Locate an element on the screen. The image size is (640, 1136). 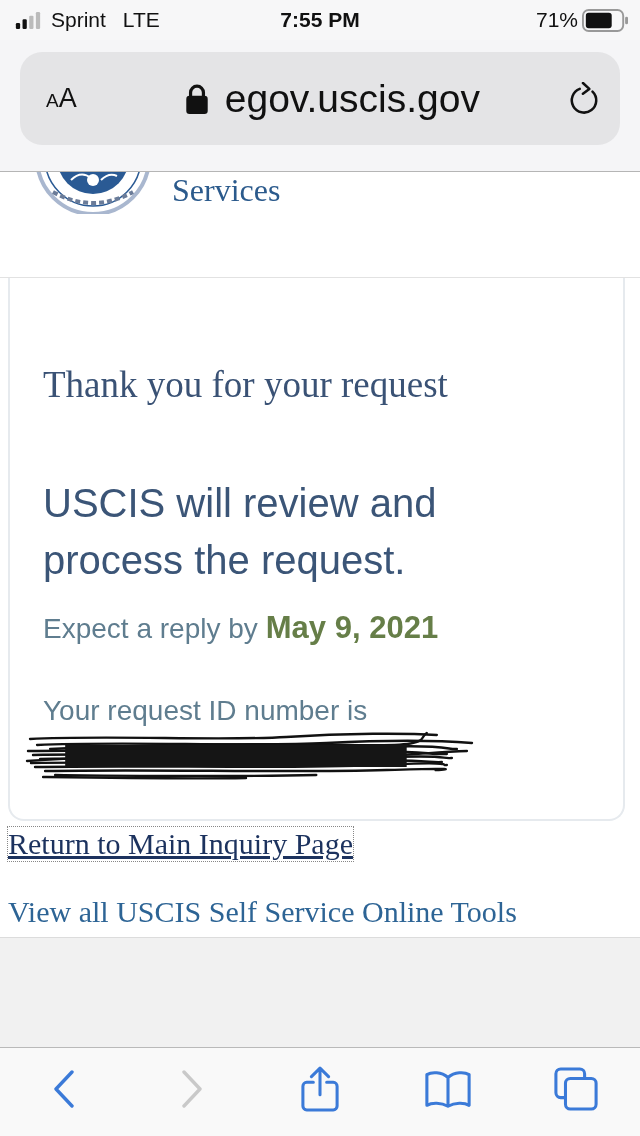
carrier-name: Sprint is located at coordinates (78, 20).